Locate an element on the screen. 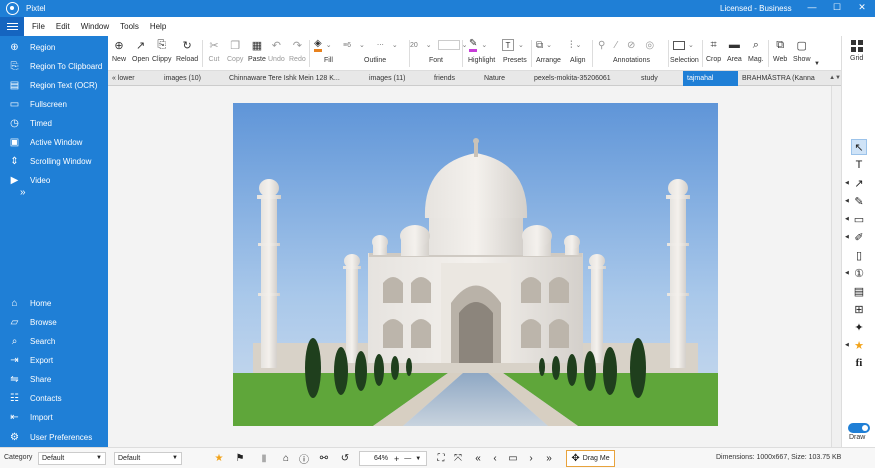 This screenshot has width=875, height=468. draw-toggle is located at coordinates (859, 428).